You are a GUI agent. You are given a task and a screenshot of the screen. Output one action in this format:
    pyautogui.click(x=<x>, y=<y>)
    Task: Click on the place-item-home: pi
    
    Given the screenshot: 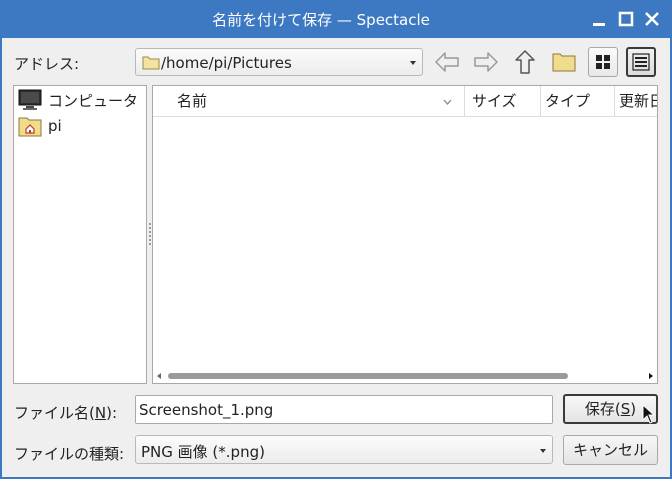 What is the action you would take?
    pyautogui.click(x=82, y=126)
    